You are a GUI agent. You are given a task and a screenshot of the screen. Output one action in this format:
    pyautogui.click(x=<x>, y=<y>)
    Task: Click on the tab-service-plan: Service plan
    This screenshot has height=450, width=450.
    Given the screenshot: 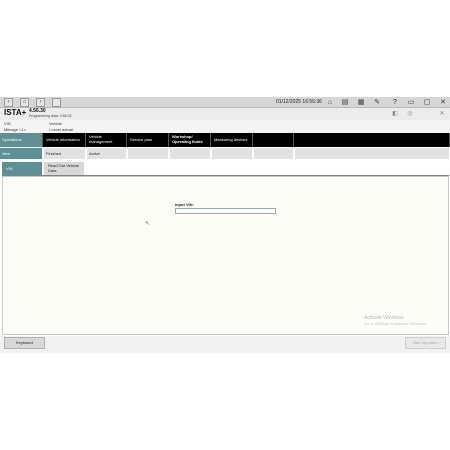 What is the action you would take?
    pyautogui.click(x=148, y=140)
    